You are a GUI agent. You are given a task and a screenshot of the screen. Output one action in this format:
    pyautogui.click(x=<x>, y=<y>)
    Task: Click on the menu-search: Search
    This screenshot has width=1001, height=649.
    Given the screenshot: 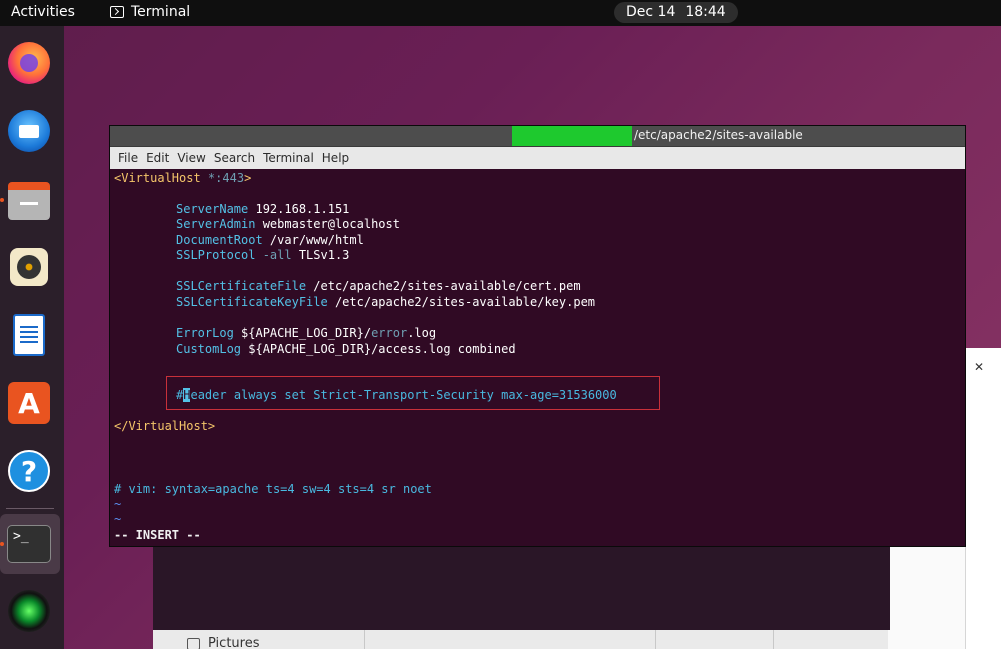 What is the action you would take?
    pyautogui.click(x=234, y=158)
    